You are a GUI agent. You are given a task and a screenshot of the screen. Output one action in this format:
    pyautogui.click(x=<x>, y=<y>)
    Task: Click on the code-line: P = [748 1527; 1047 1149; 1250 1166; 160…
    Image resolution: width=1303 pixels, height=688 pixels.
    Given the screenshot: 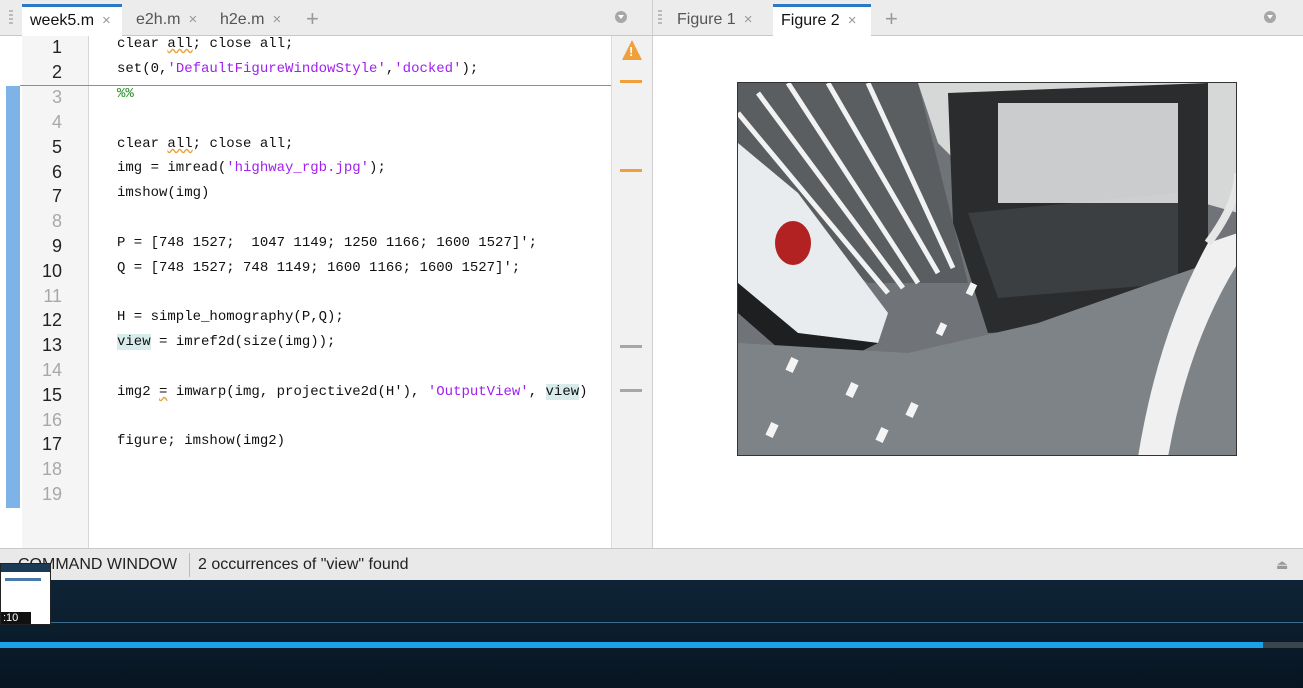 What is the action you would take?
    pyautogui.click(x=327, y=243)
    